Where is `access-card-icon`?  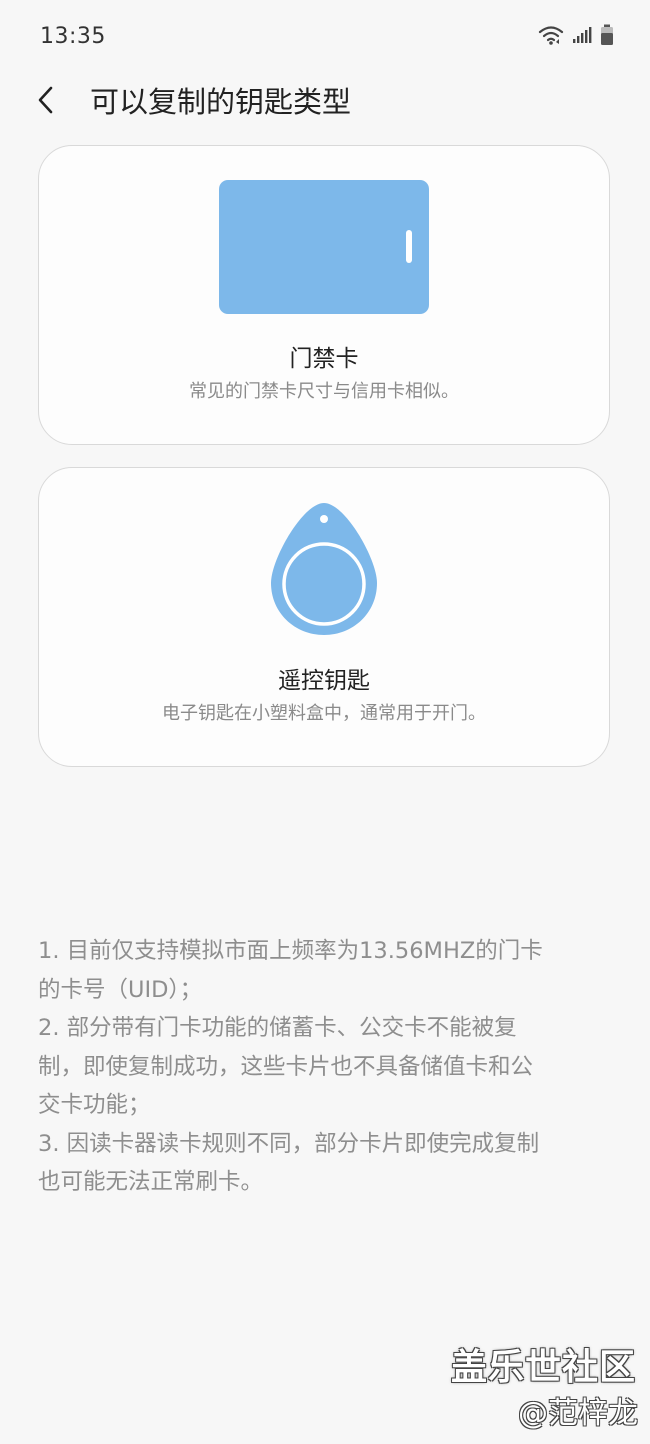
access-card-icon is located at coordinates (324, 247).